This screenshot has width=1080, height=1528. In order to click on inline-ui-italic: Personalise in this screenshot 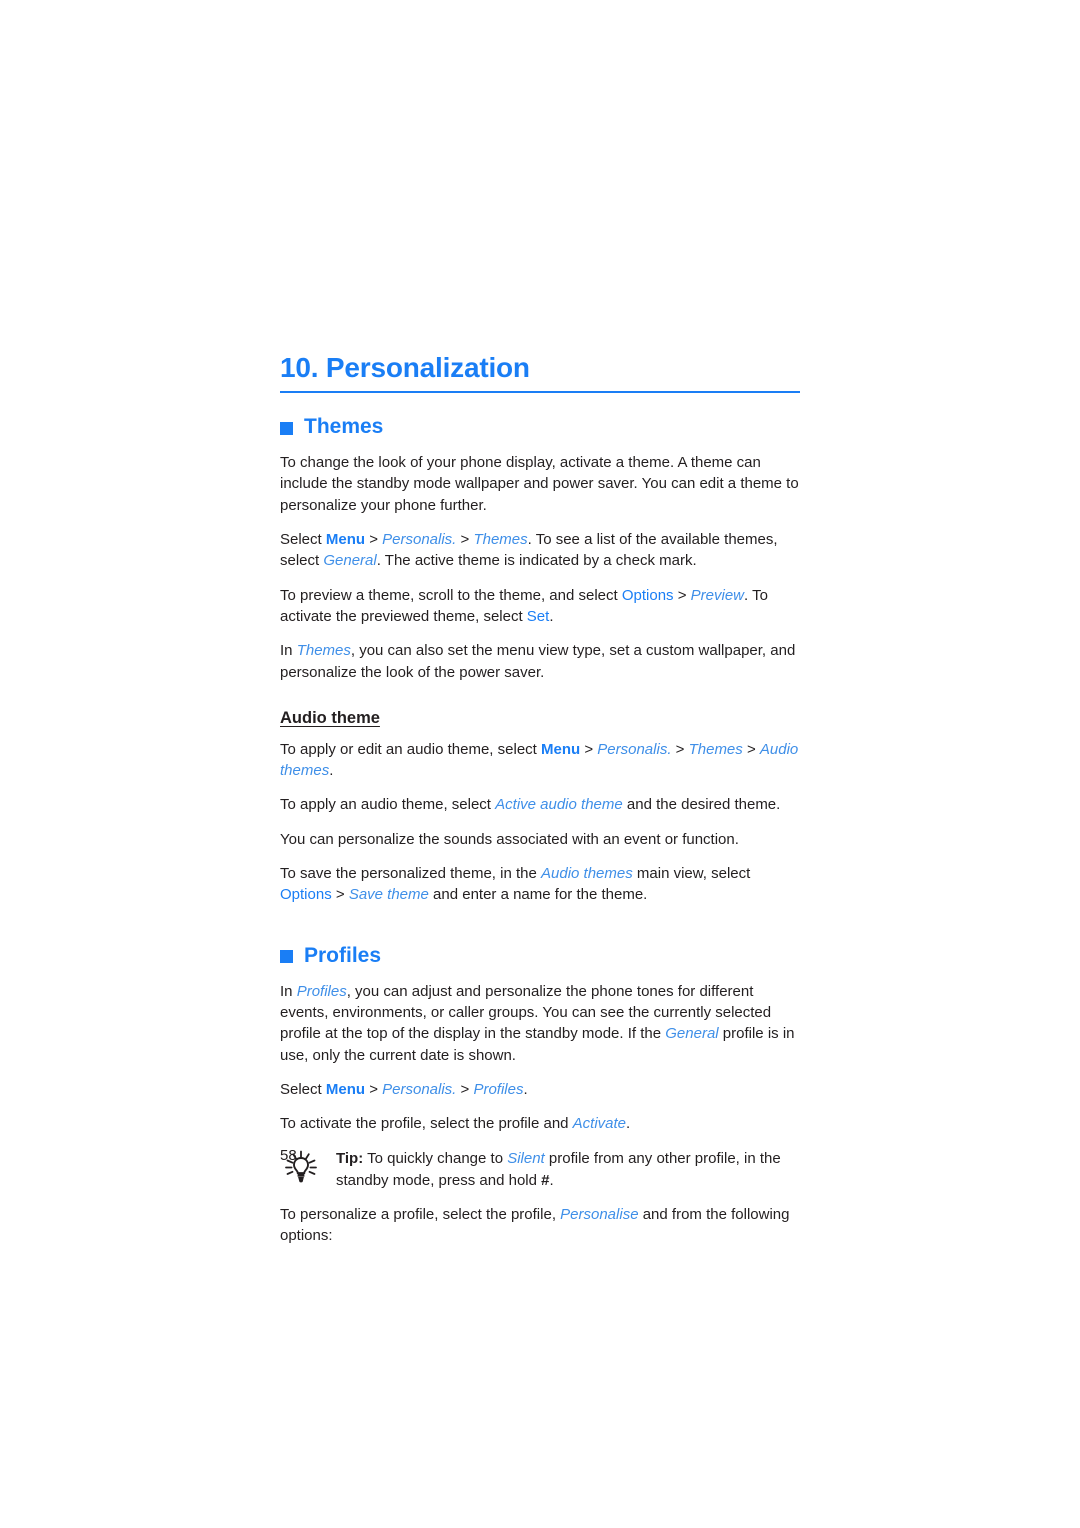, I will do `click(599, 1215)`.